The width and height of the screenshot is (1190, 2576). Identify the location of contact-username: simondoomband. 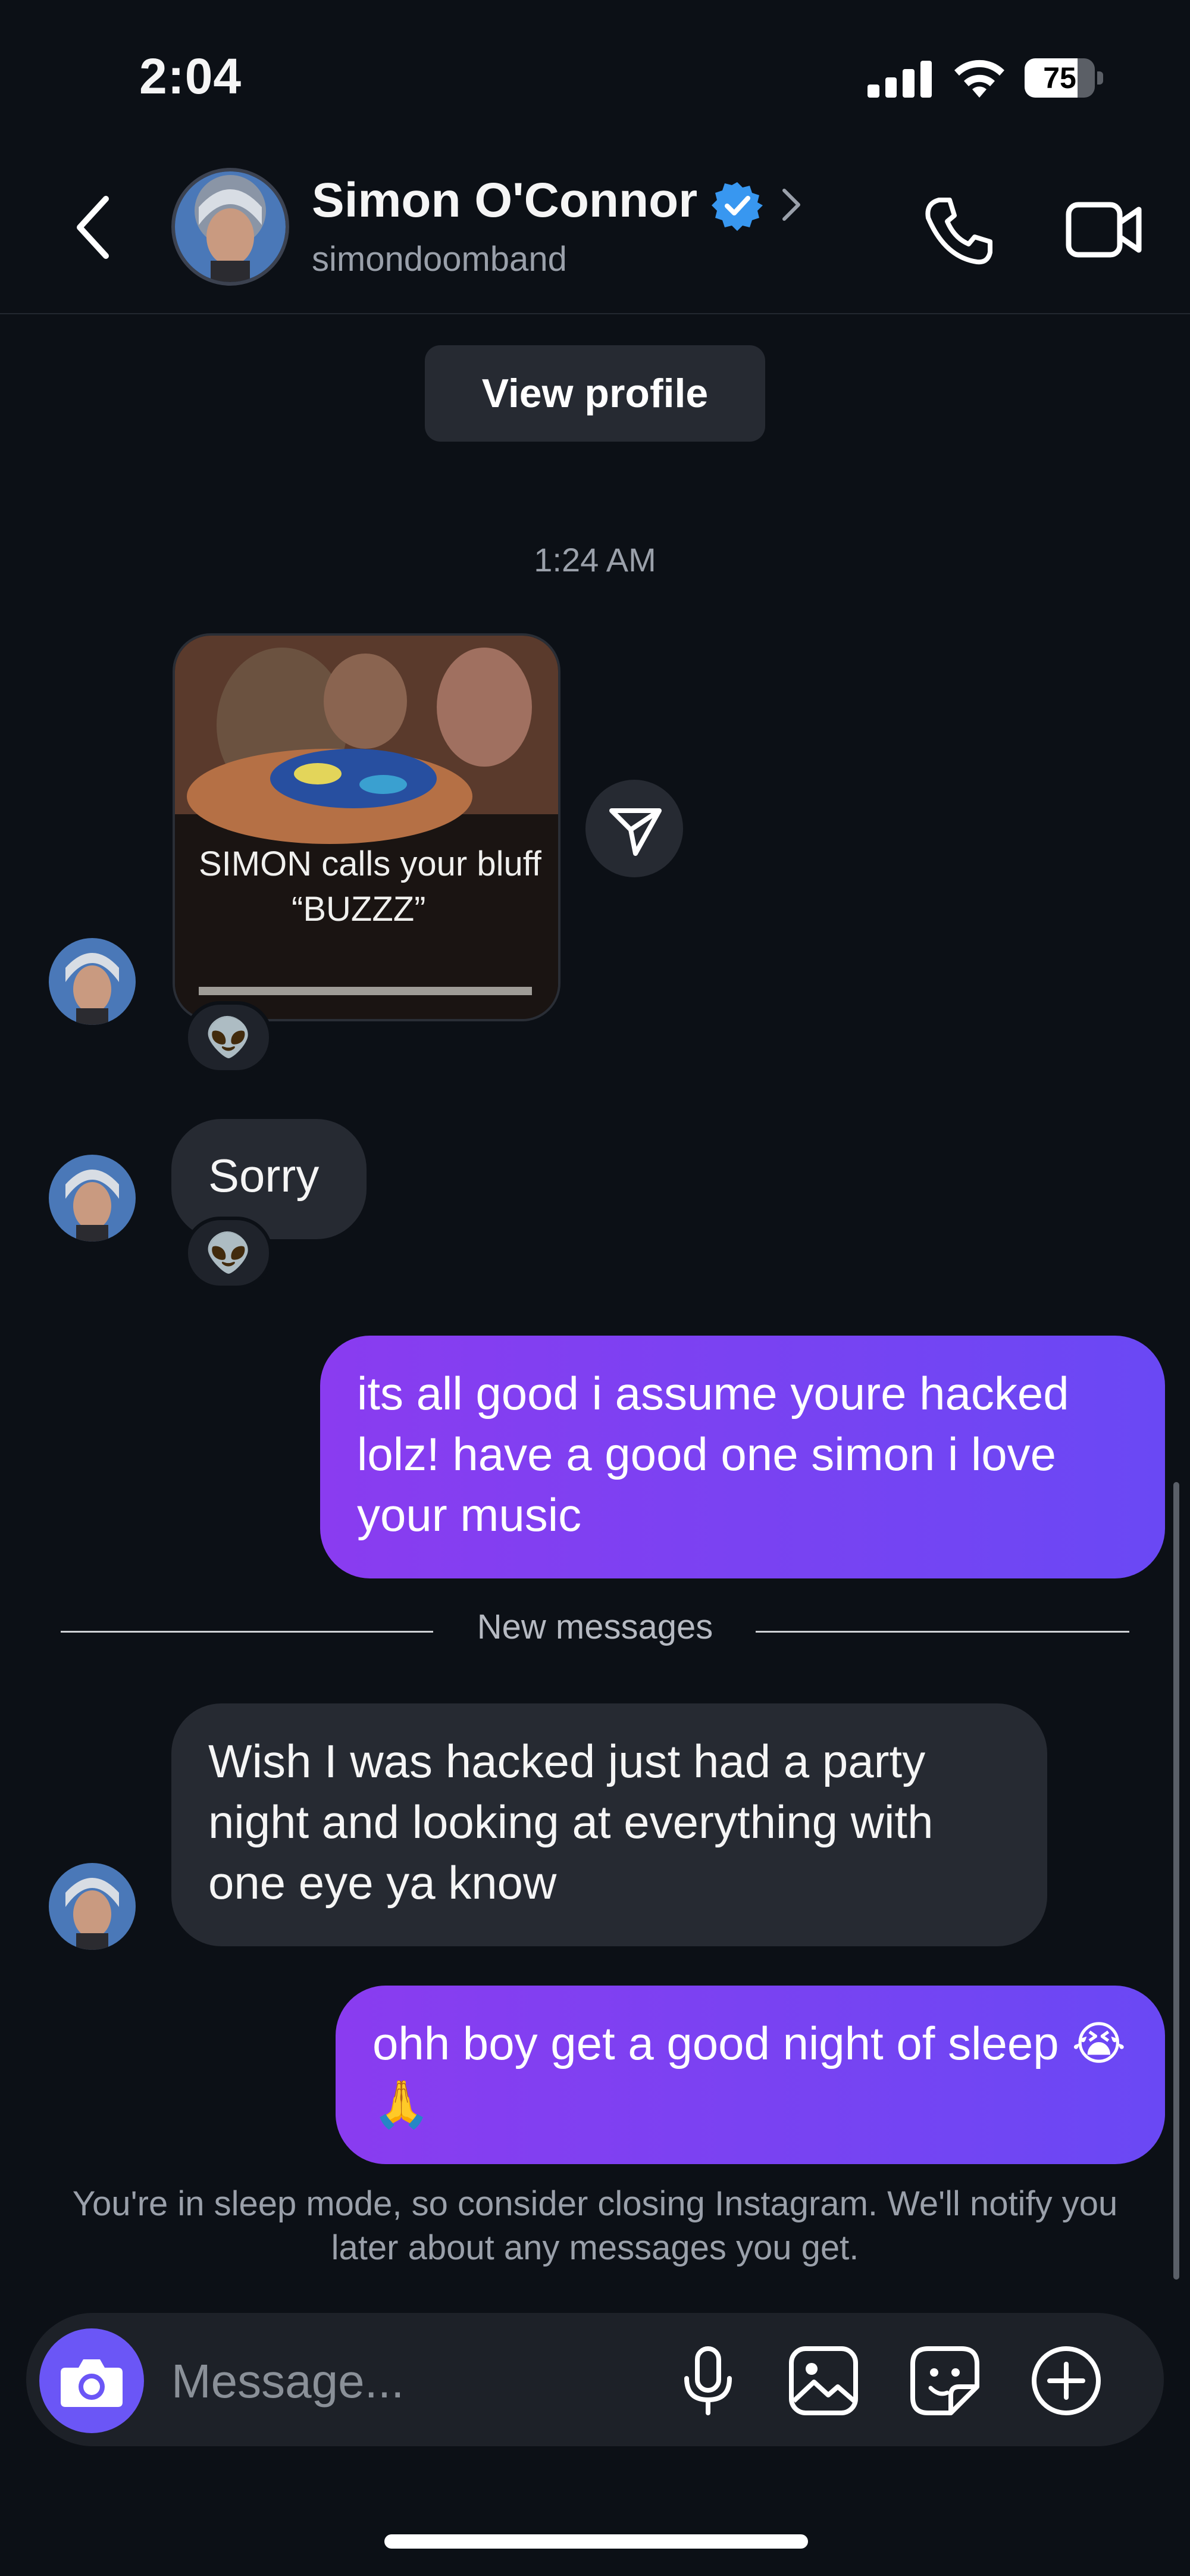
(439, 259).